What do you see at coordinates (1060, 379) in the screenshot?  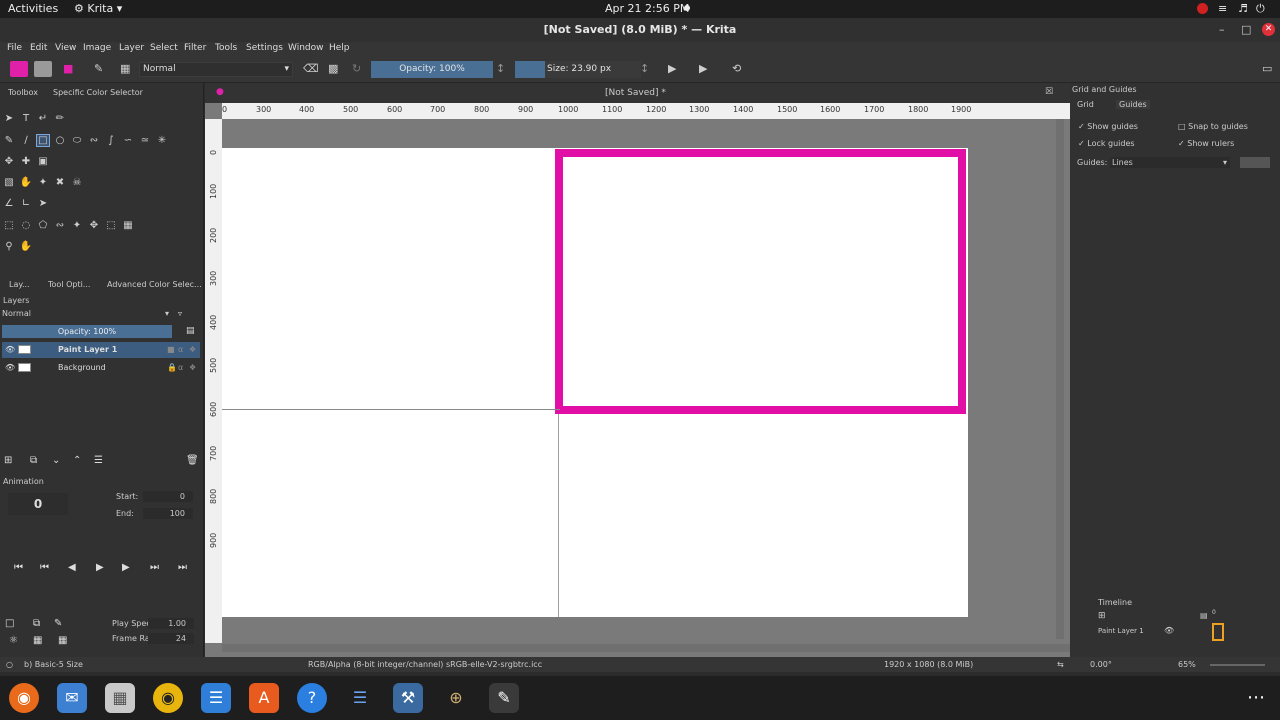 I see `vertical-scrollbar` at bounding box center [1060, 379].